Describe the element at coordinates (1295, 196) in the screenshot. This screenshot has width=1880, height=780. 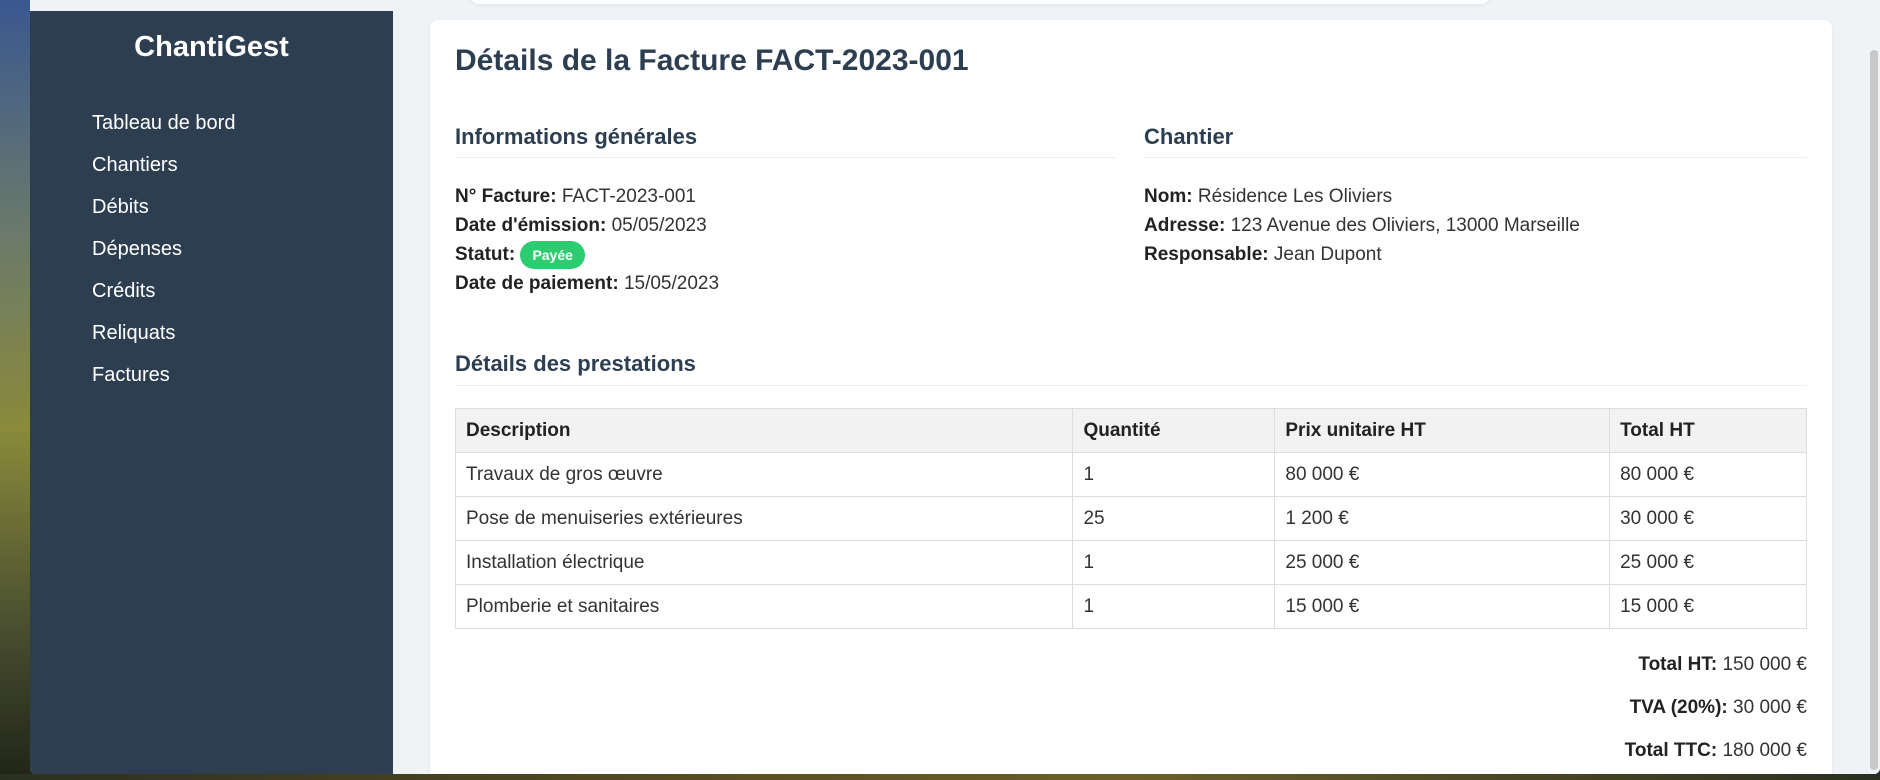
I see `site-name-value: Résidence Les Oliviers` at that location.